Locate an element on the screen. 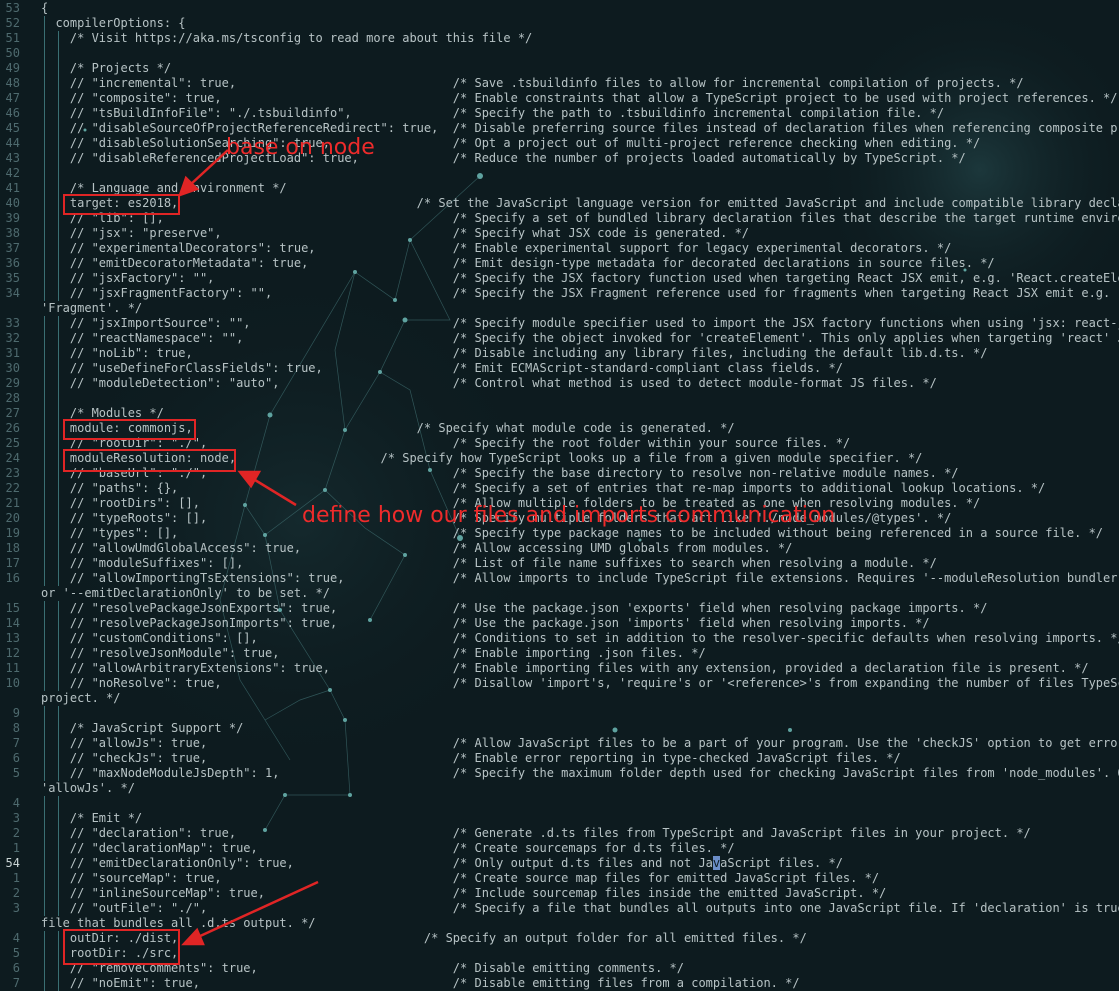 Image resolution: width=1119 pixels, height=991 pixels. annotation-arrows is located at coordinates (248, 547).